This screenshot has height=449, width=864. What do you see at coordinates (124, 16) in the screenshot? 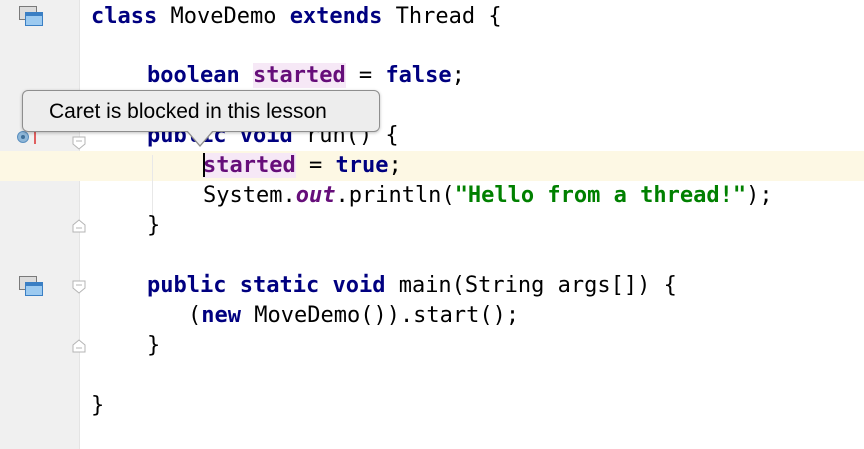
I see `keyword: class` at bounding box center [124, 16].